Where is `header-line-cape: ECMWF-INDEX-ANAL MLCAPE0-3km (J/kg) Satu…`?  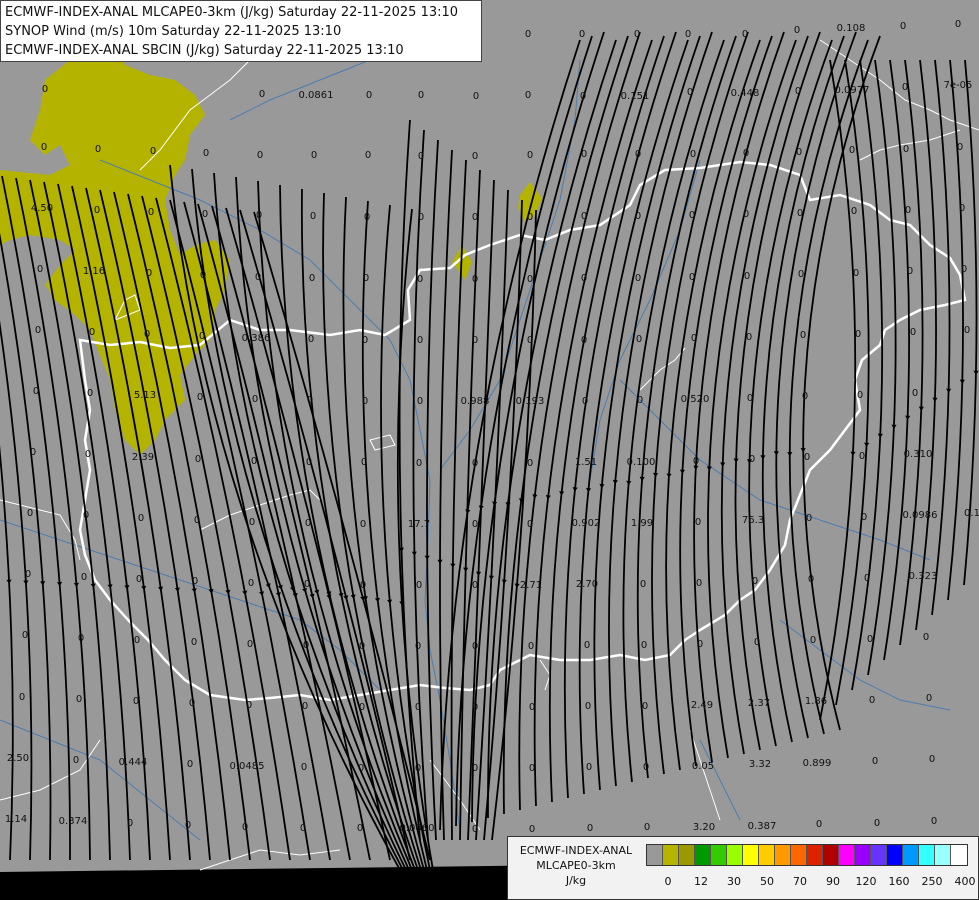
header-line-cape: ECMWF-INDEX-ANAL MLCAPE0-3km (J/kg) Satu… is located at coordinates (232, 12).